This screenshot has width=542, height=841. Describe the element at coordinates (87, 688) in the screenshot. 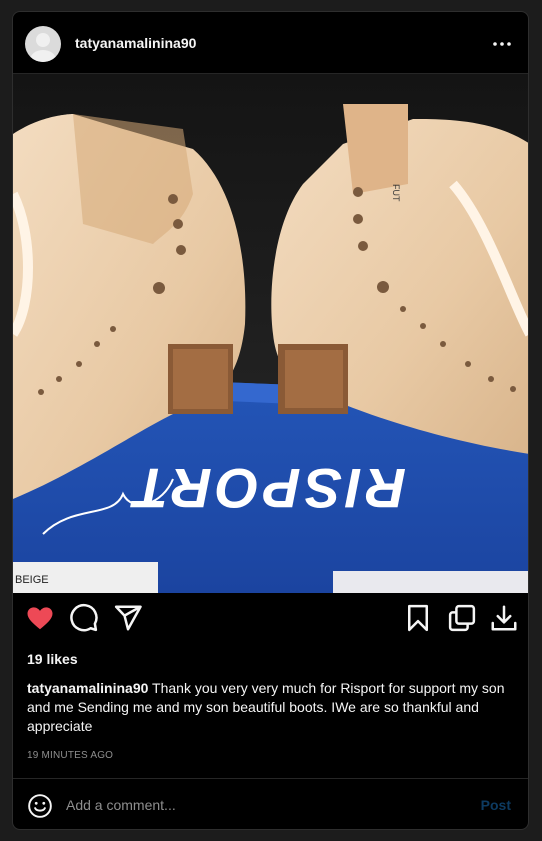

I see `caption-username: tatyanamalinina90` at that location.